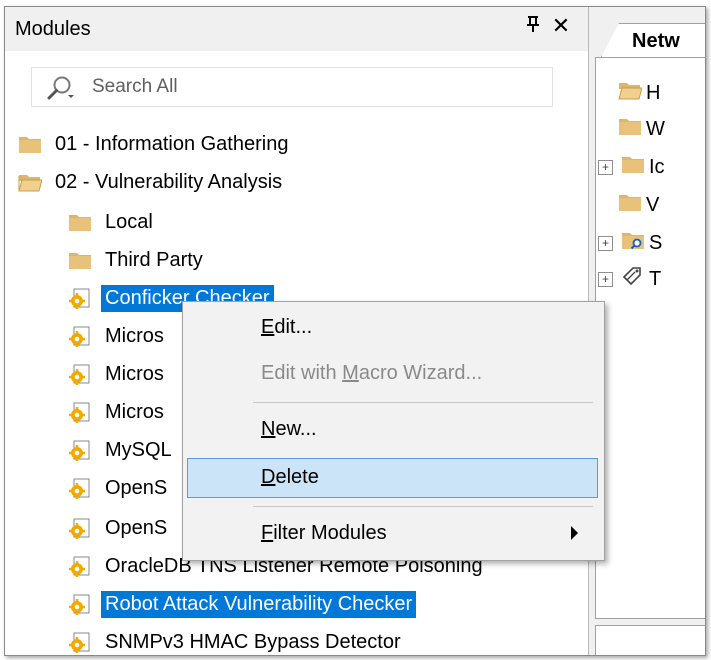  What do you see at coordinates (154, 259) in the screenshot?
I see `tree-item-label: Third Party` at bounding box center [154, 259].